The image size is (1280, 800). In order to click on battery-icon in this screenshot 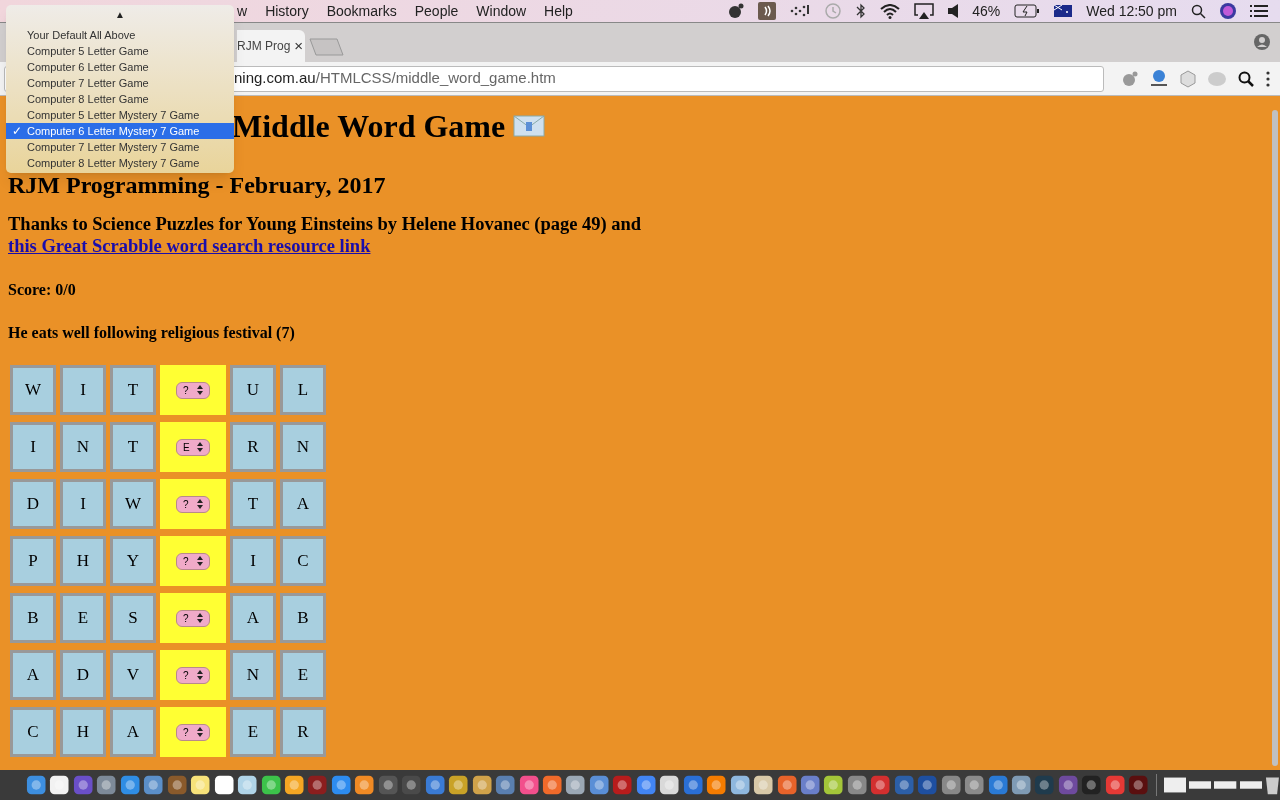, I will do `click(1027, 11)`.